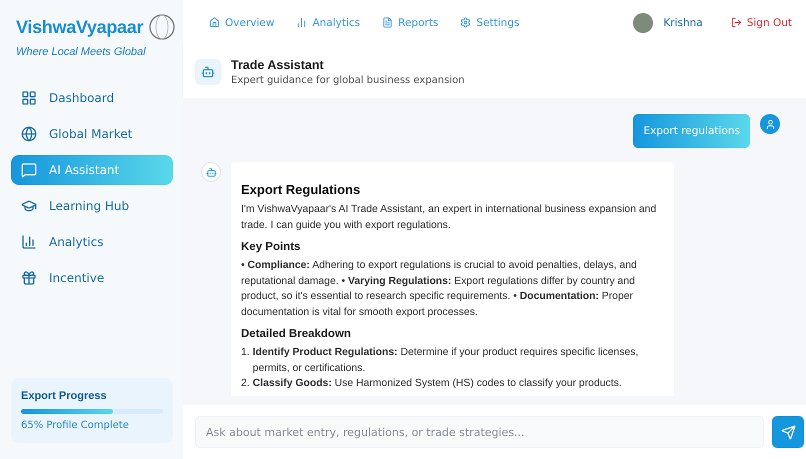 This screenshot has width=806, height=459. What do you see at coordinates (245, 384) in the screenshot?
I see `list-number: 2.` at bounding box center [245, 384].